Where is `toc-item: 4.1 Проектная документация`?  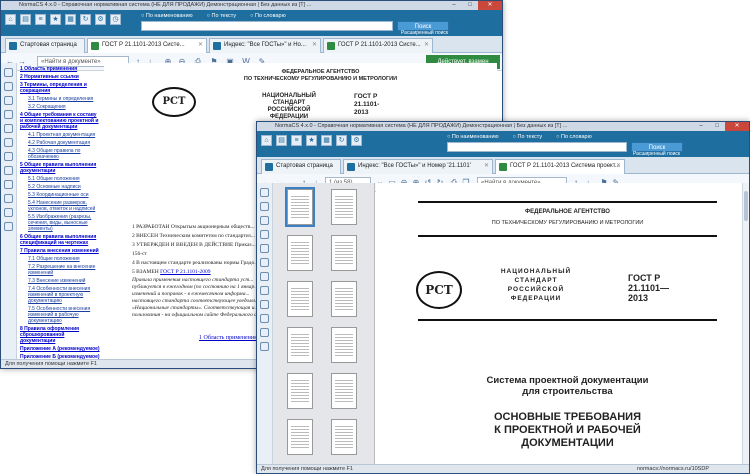
toc-item: 4.1 Проектная документация is located at coordinates (60, 135).